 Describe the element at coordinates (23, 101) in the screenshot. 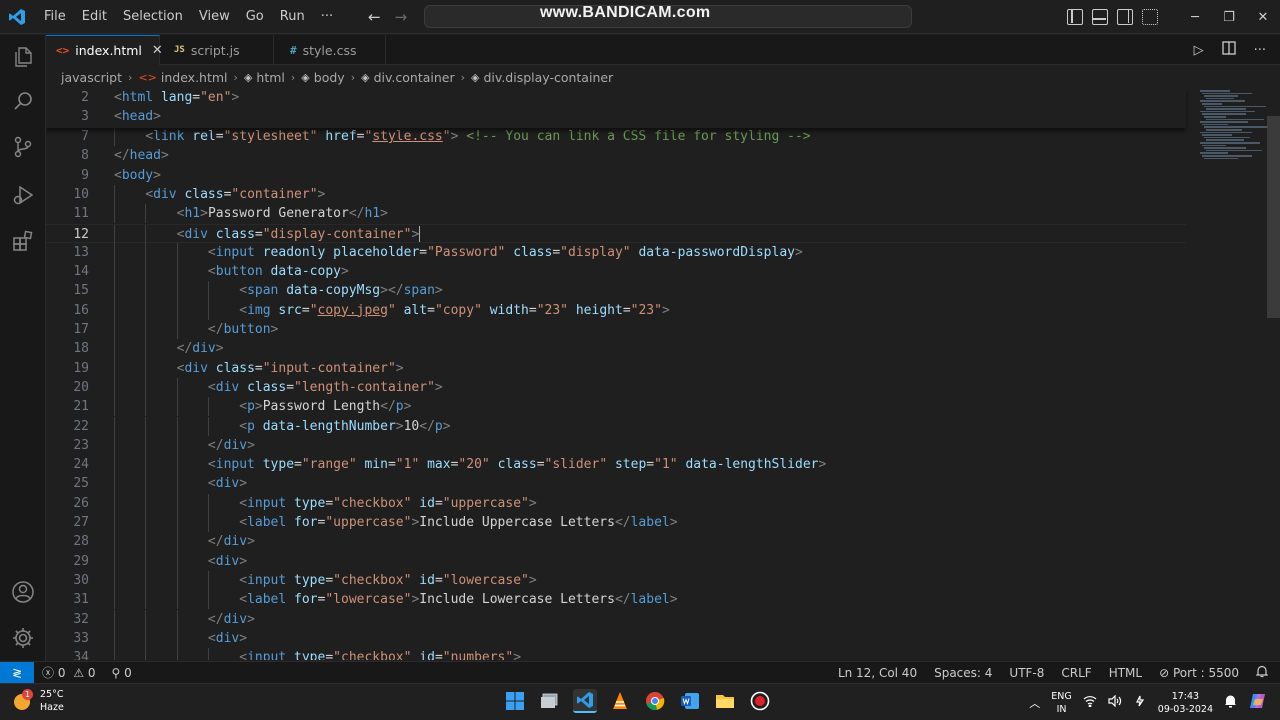

I see `search-icon` at that location.